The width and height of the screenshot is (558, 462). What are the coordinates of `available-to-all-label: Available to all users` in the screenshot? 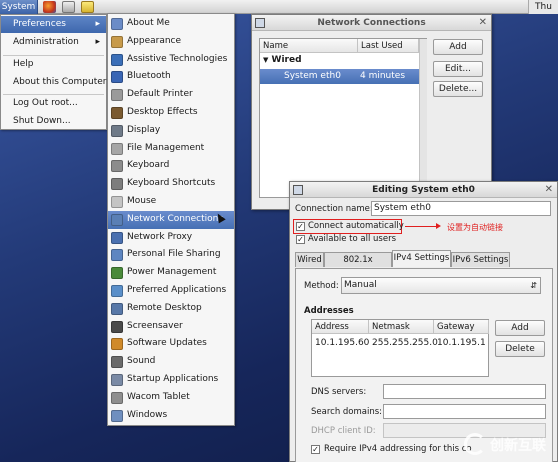 It's located at (352, 239).